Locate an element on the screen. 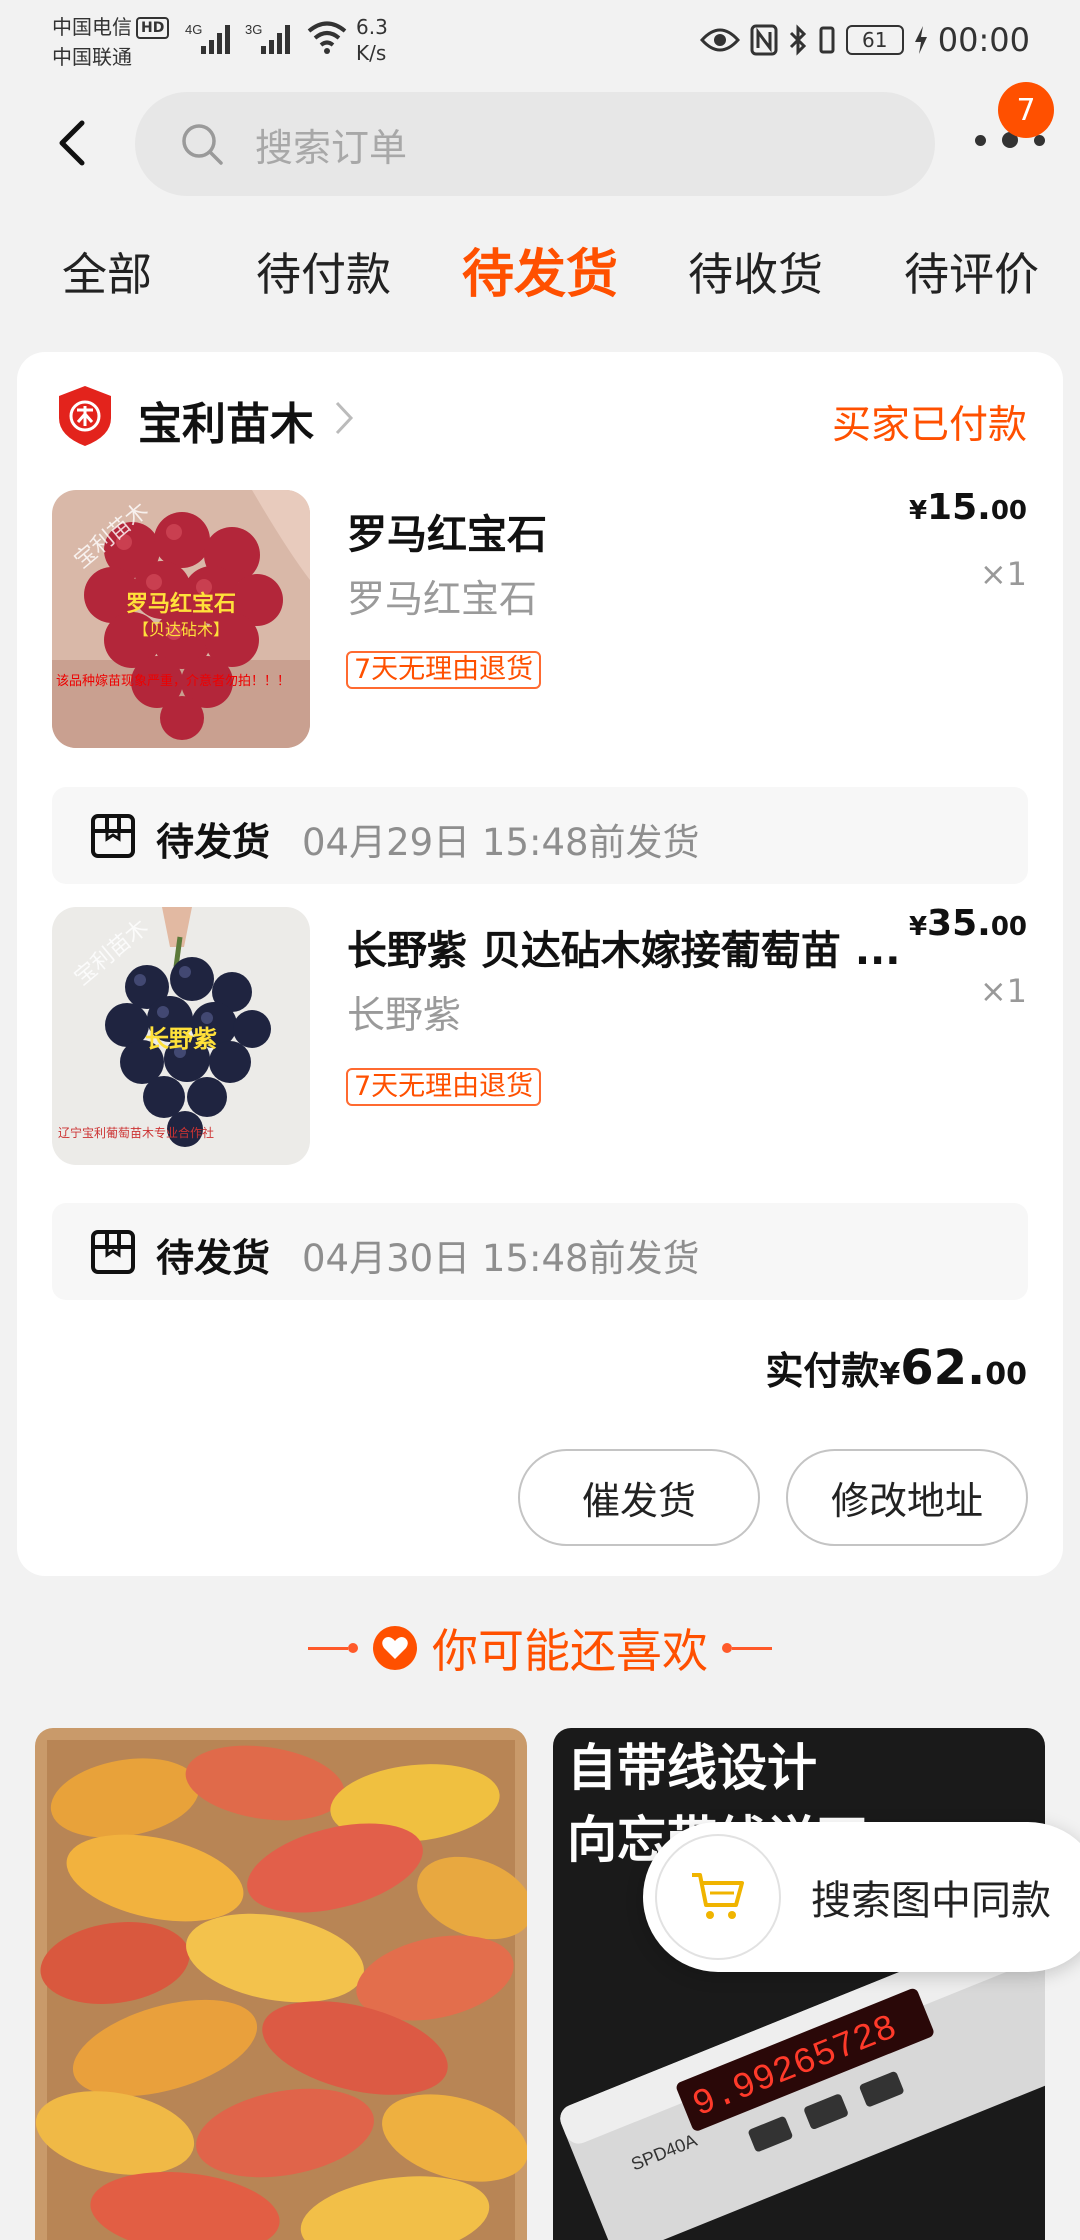 Image resolution: width=1080 pixels, height=2240 pixels. status-bar: 中国电信 HD 中国联通 4G 3G 6.3 K/s 61 00:00 is located at coordinates (540, 40).